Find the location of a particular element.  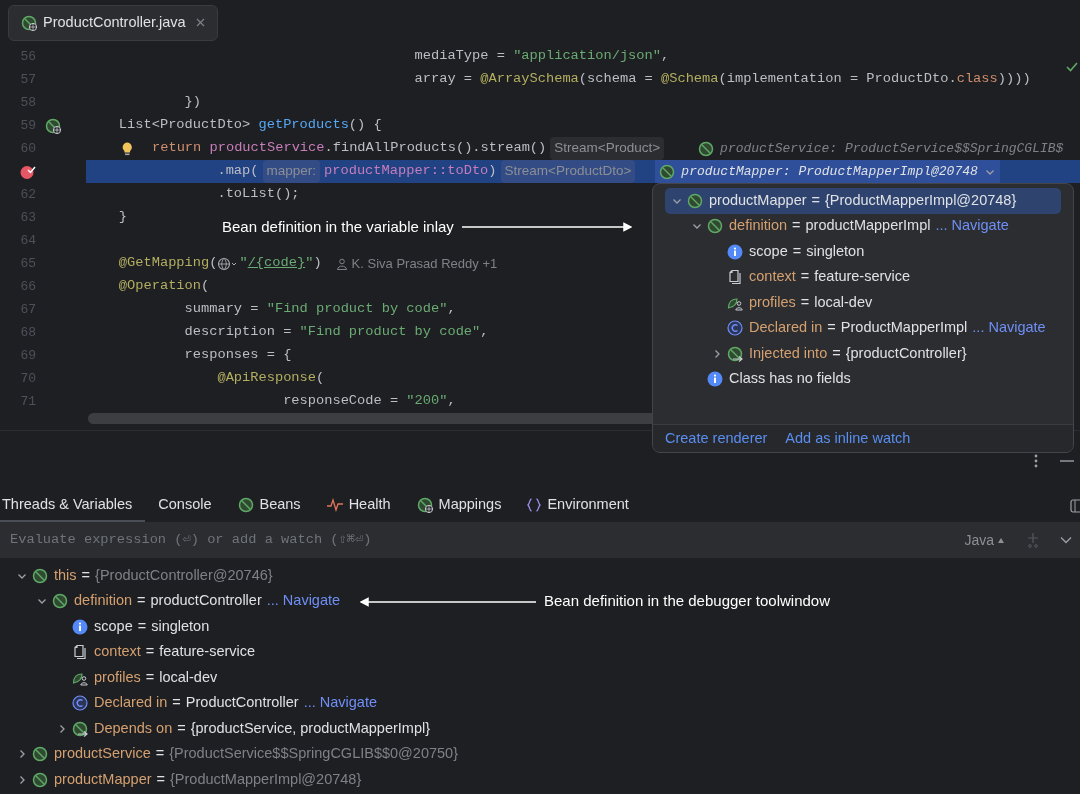

value-inlay: productMapper: ProductMapperImpl@20748 is located at coordinates (827, 171).